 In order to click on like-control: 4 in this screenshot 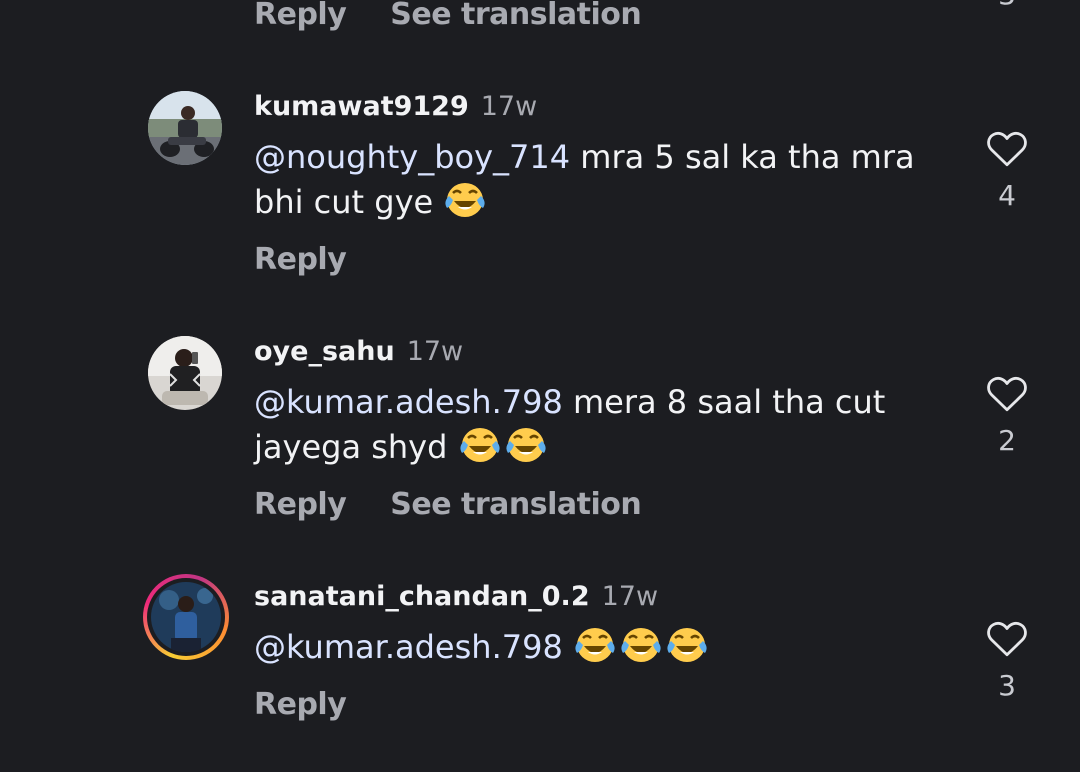, I will do `click(1007, 170)`.